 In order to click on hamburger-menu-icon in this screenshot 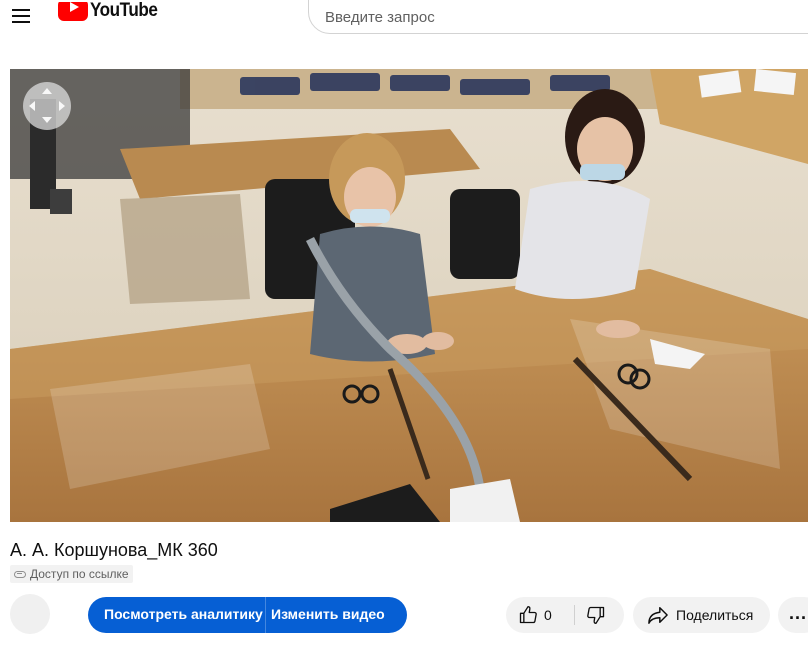, I will do `click(21, 16)`.